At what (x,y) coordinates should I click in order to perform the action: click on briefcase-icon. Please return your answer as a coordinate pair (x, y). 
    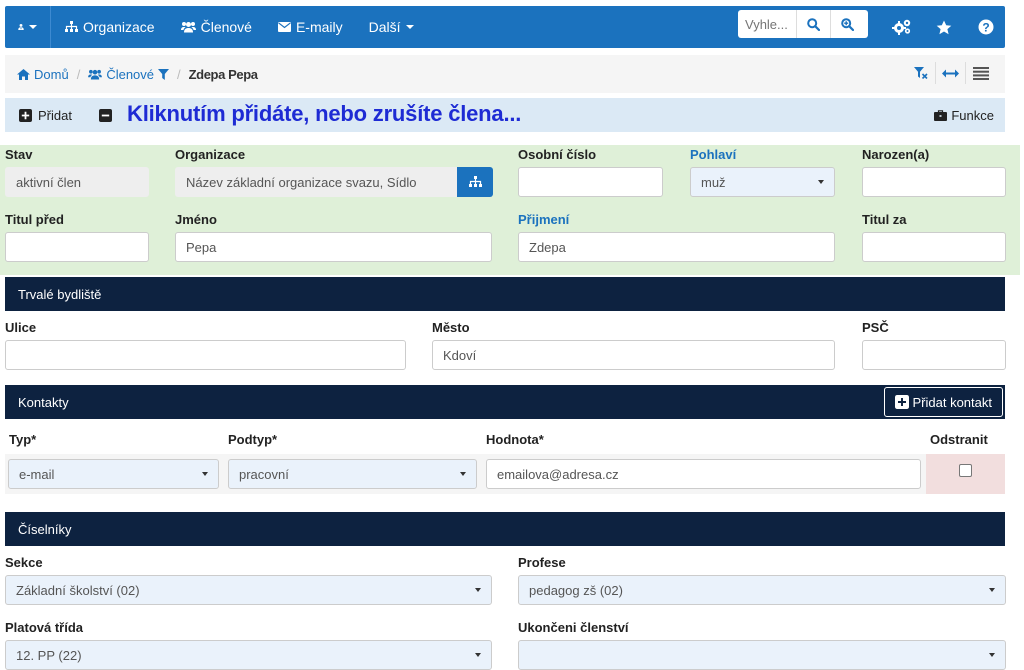
    Looking at the image, I should click on (941, 115).